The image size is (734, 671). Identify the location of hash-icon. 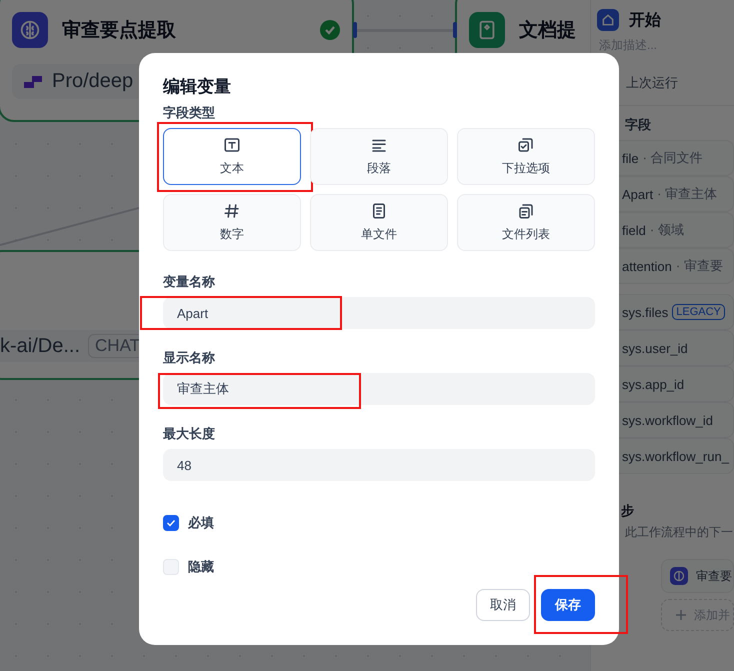
(232, 211).